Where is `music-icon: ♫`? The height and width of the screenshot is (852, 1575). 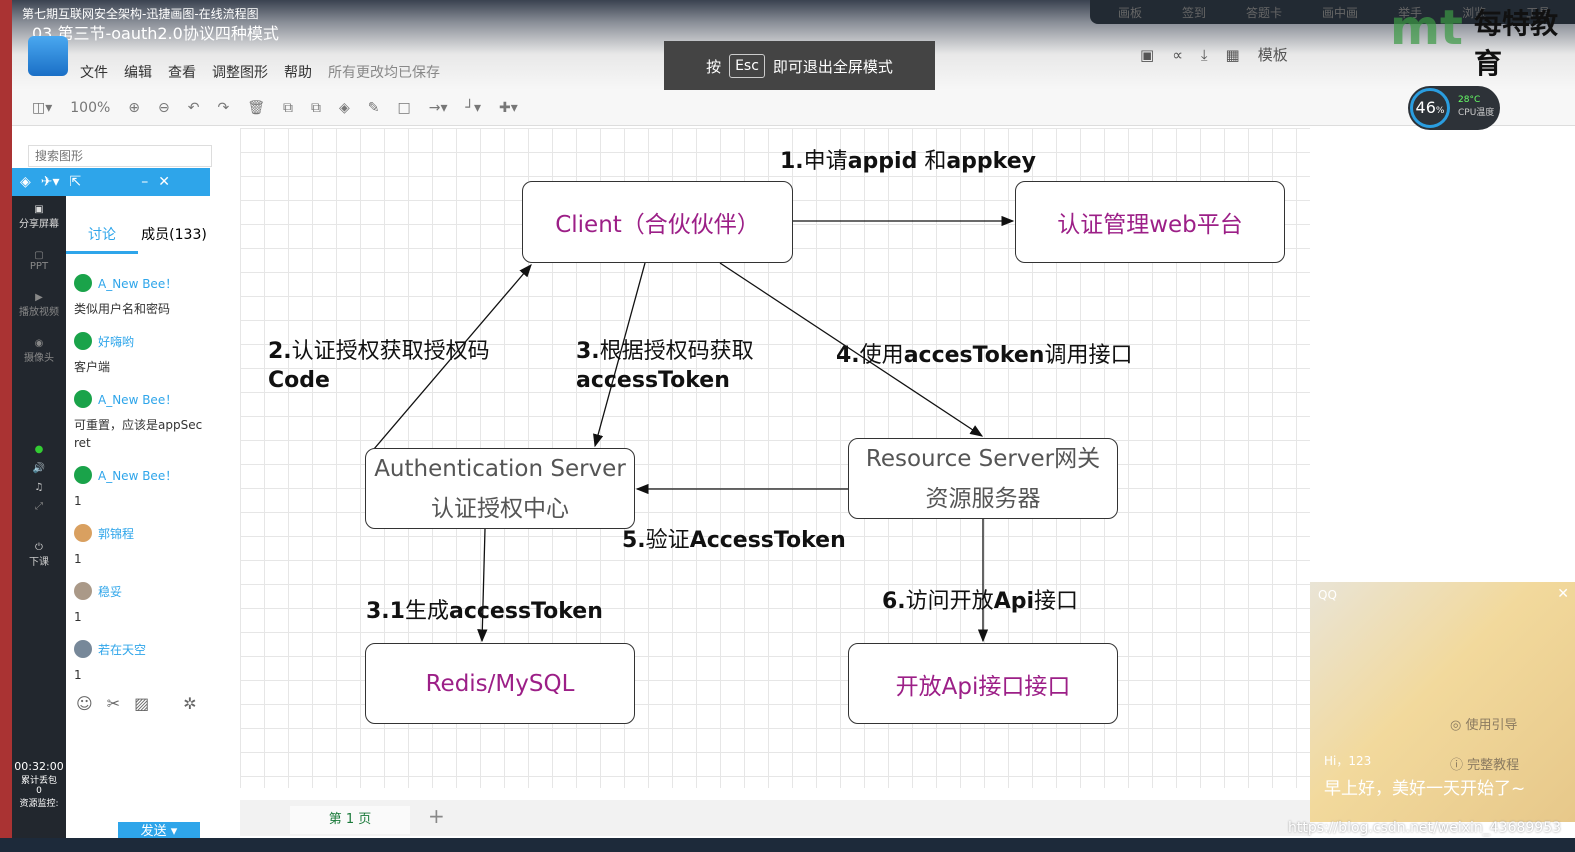 music-icon: ♫ is located at coordinates (39, 487).